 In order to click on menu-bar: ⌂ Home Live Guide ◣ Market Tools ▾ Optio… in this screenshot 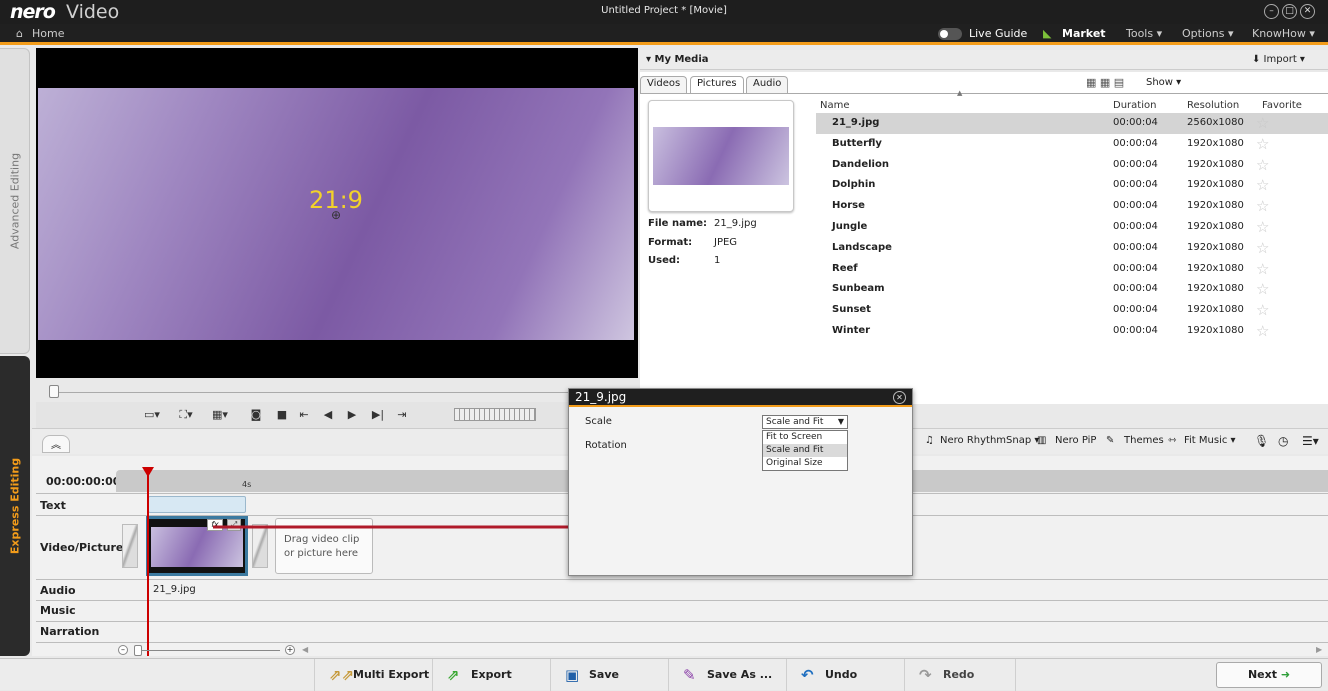, I will do `click(664, 34)`.